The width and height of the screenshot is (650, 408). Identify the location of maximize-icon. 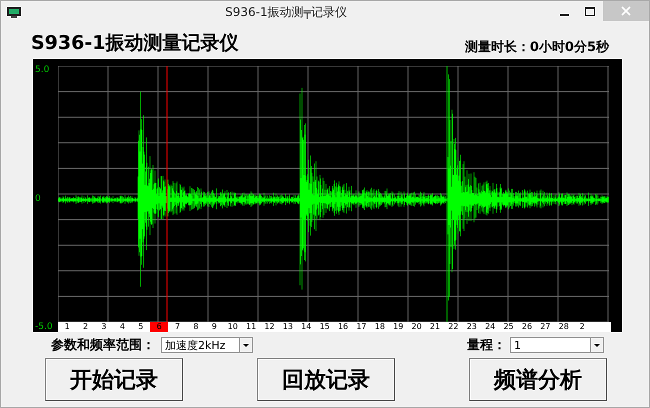
(590, 11).